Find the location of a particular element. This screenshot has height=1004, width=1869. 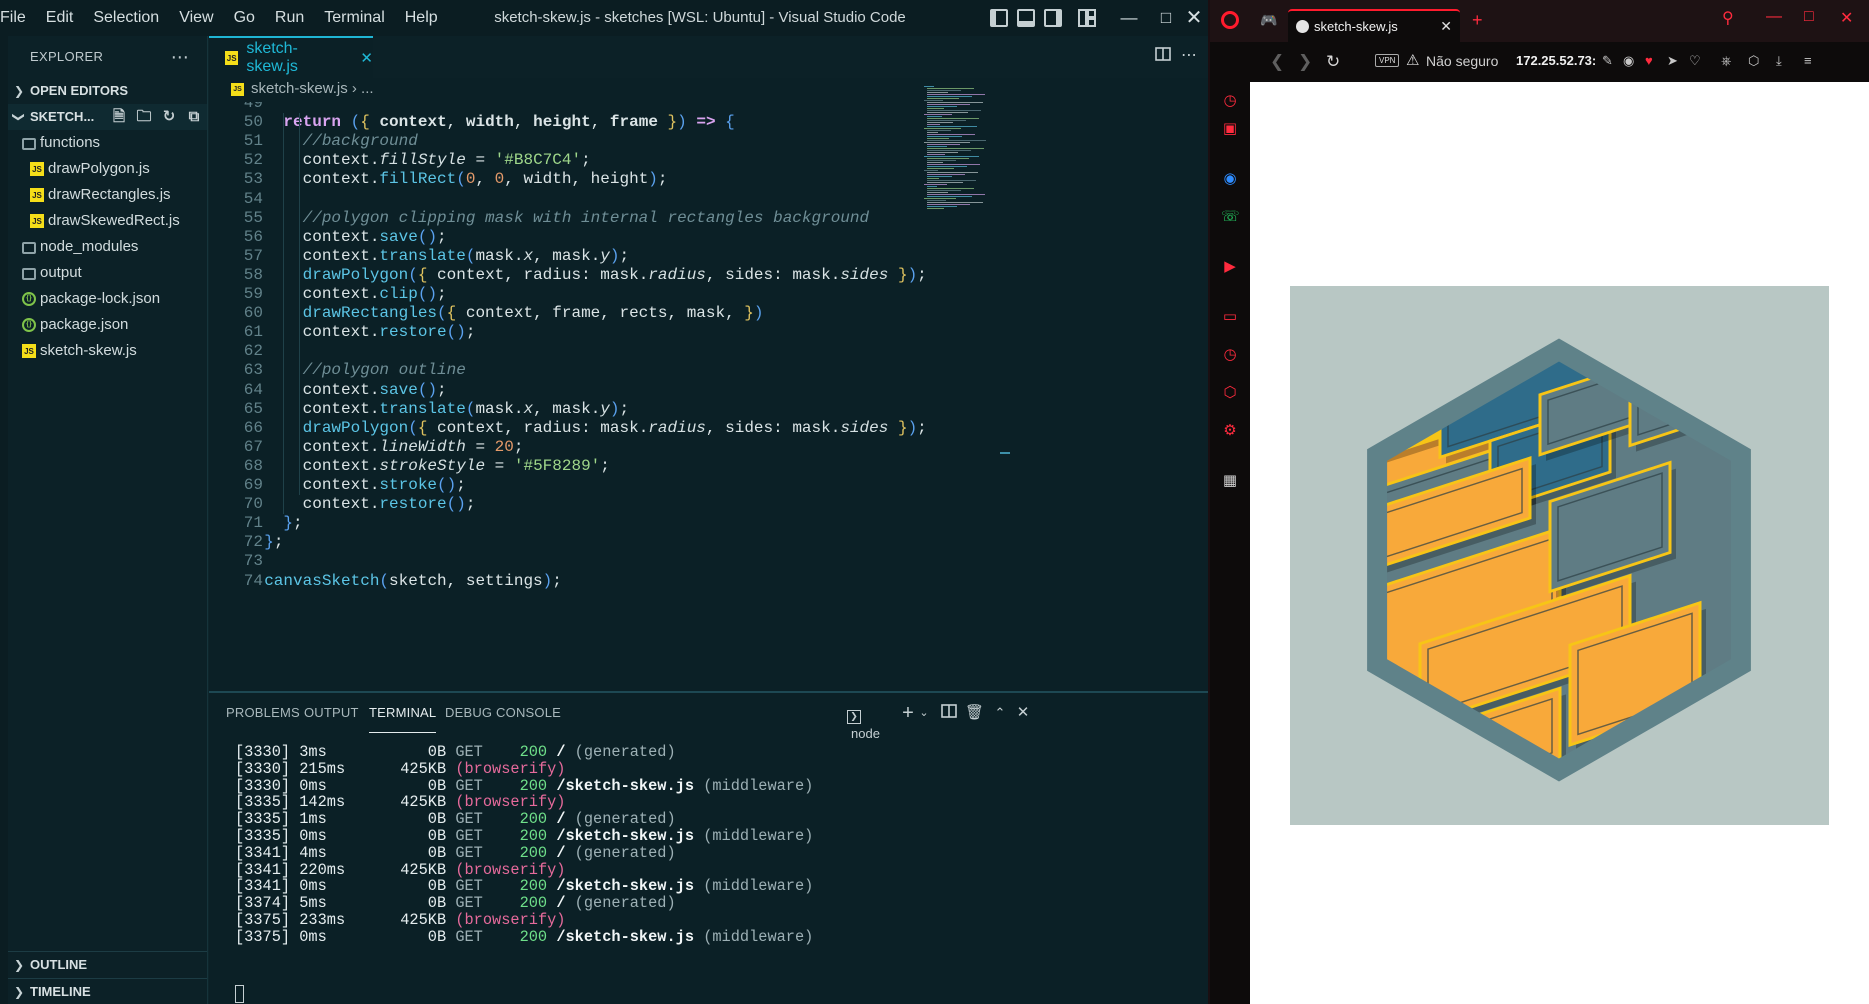

minimap is located at coordinates (962, 150).